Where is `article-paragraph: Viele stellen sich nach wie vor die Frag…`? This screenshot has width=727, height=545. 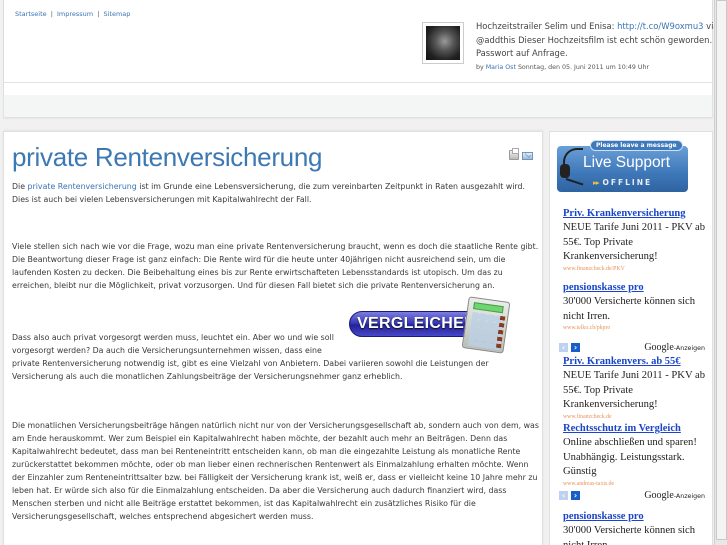
article-paragraph: Viele stellen sich nach wie vor die Frag… is located at coordinates (275, 266).